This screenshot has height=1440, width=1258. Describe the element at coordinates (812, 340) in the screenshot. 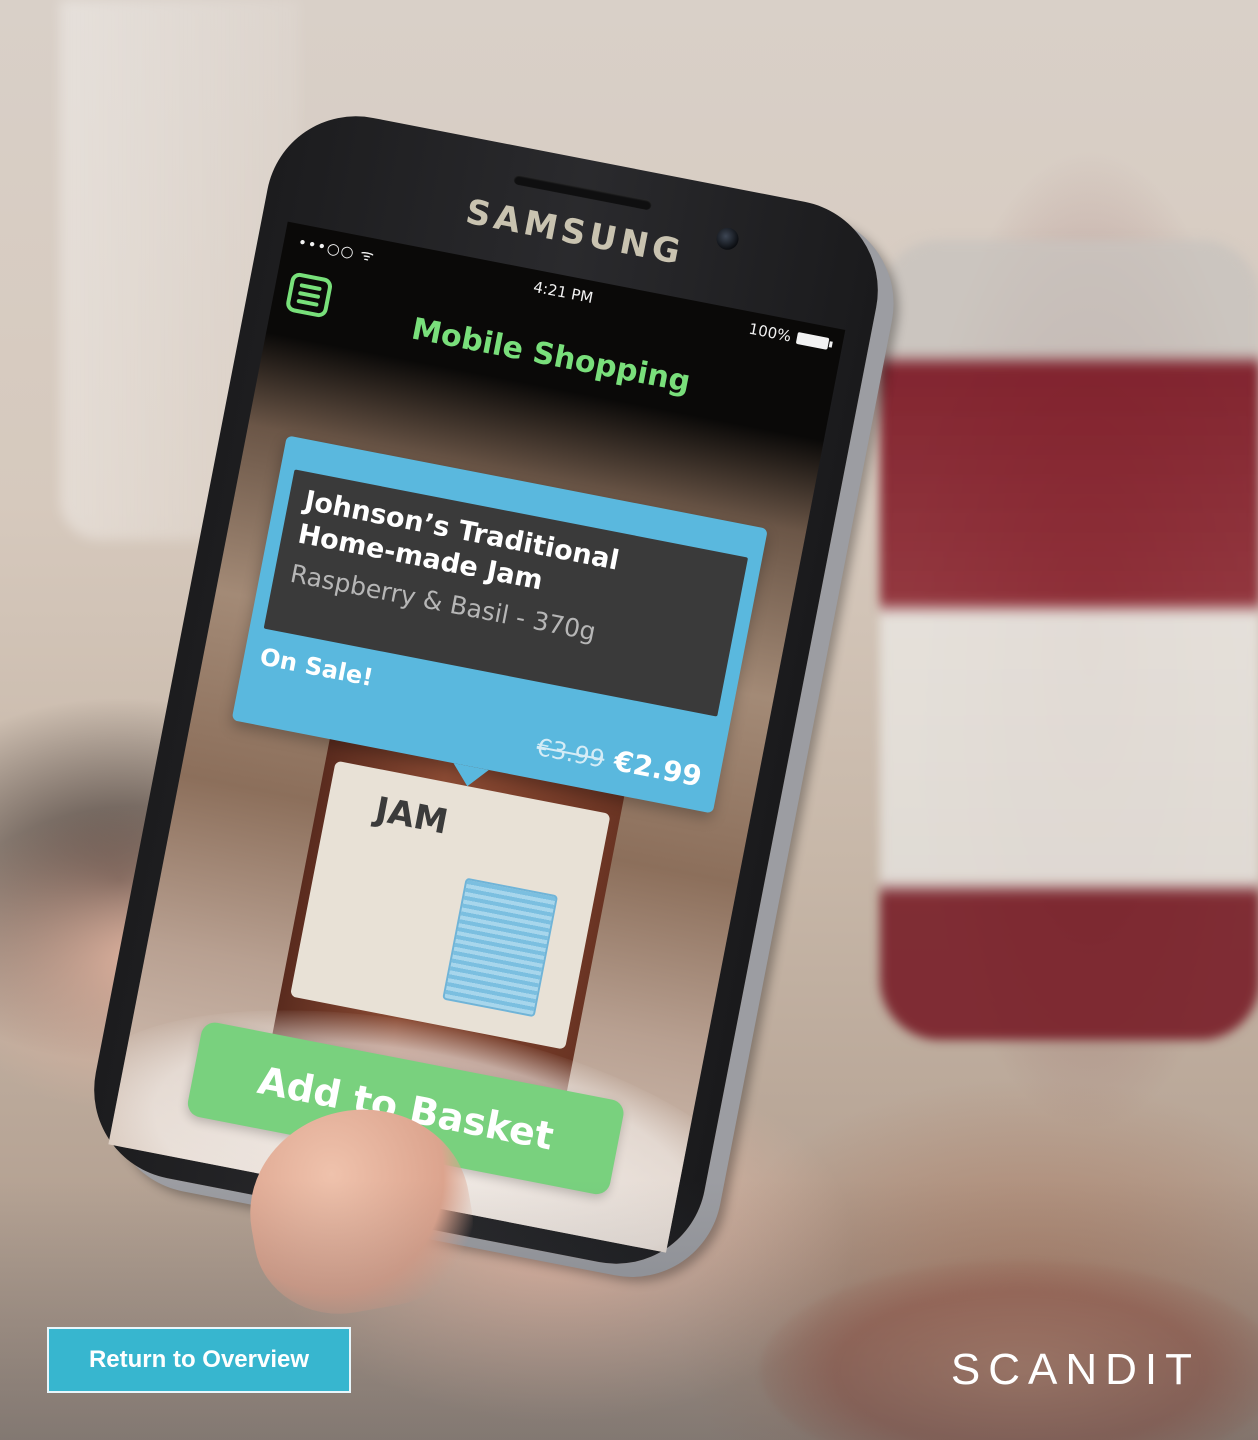

I see `battery-icon` at that location.